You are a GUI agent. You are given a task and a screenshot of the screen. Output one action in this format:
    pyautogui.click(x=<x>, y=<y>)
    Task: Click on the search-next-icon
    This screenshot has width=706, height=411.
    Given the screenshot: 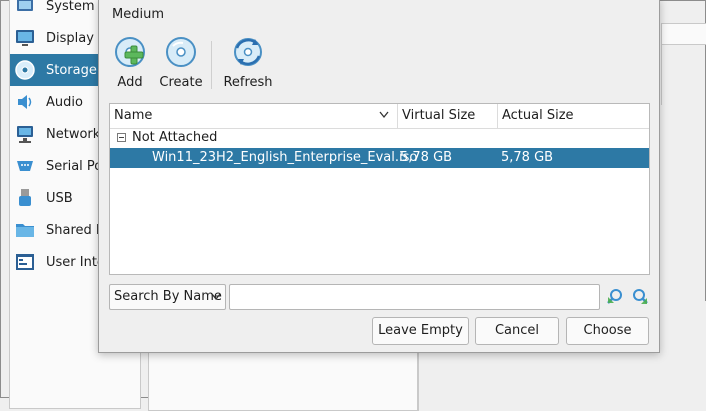 What is the action you would take?
    pyautogui.click(x=640, y=297)
    